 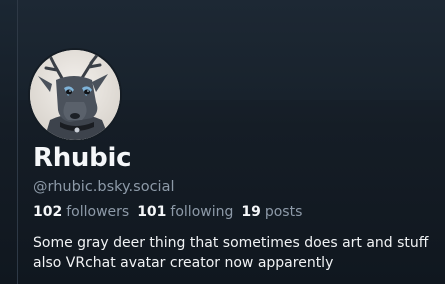 What do you see at coordinates (202, 212) in the screenshot?
I see `following-label: following` at bounding box center [202, 212].